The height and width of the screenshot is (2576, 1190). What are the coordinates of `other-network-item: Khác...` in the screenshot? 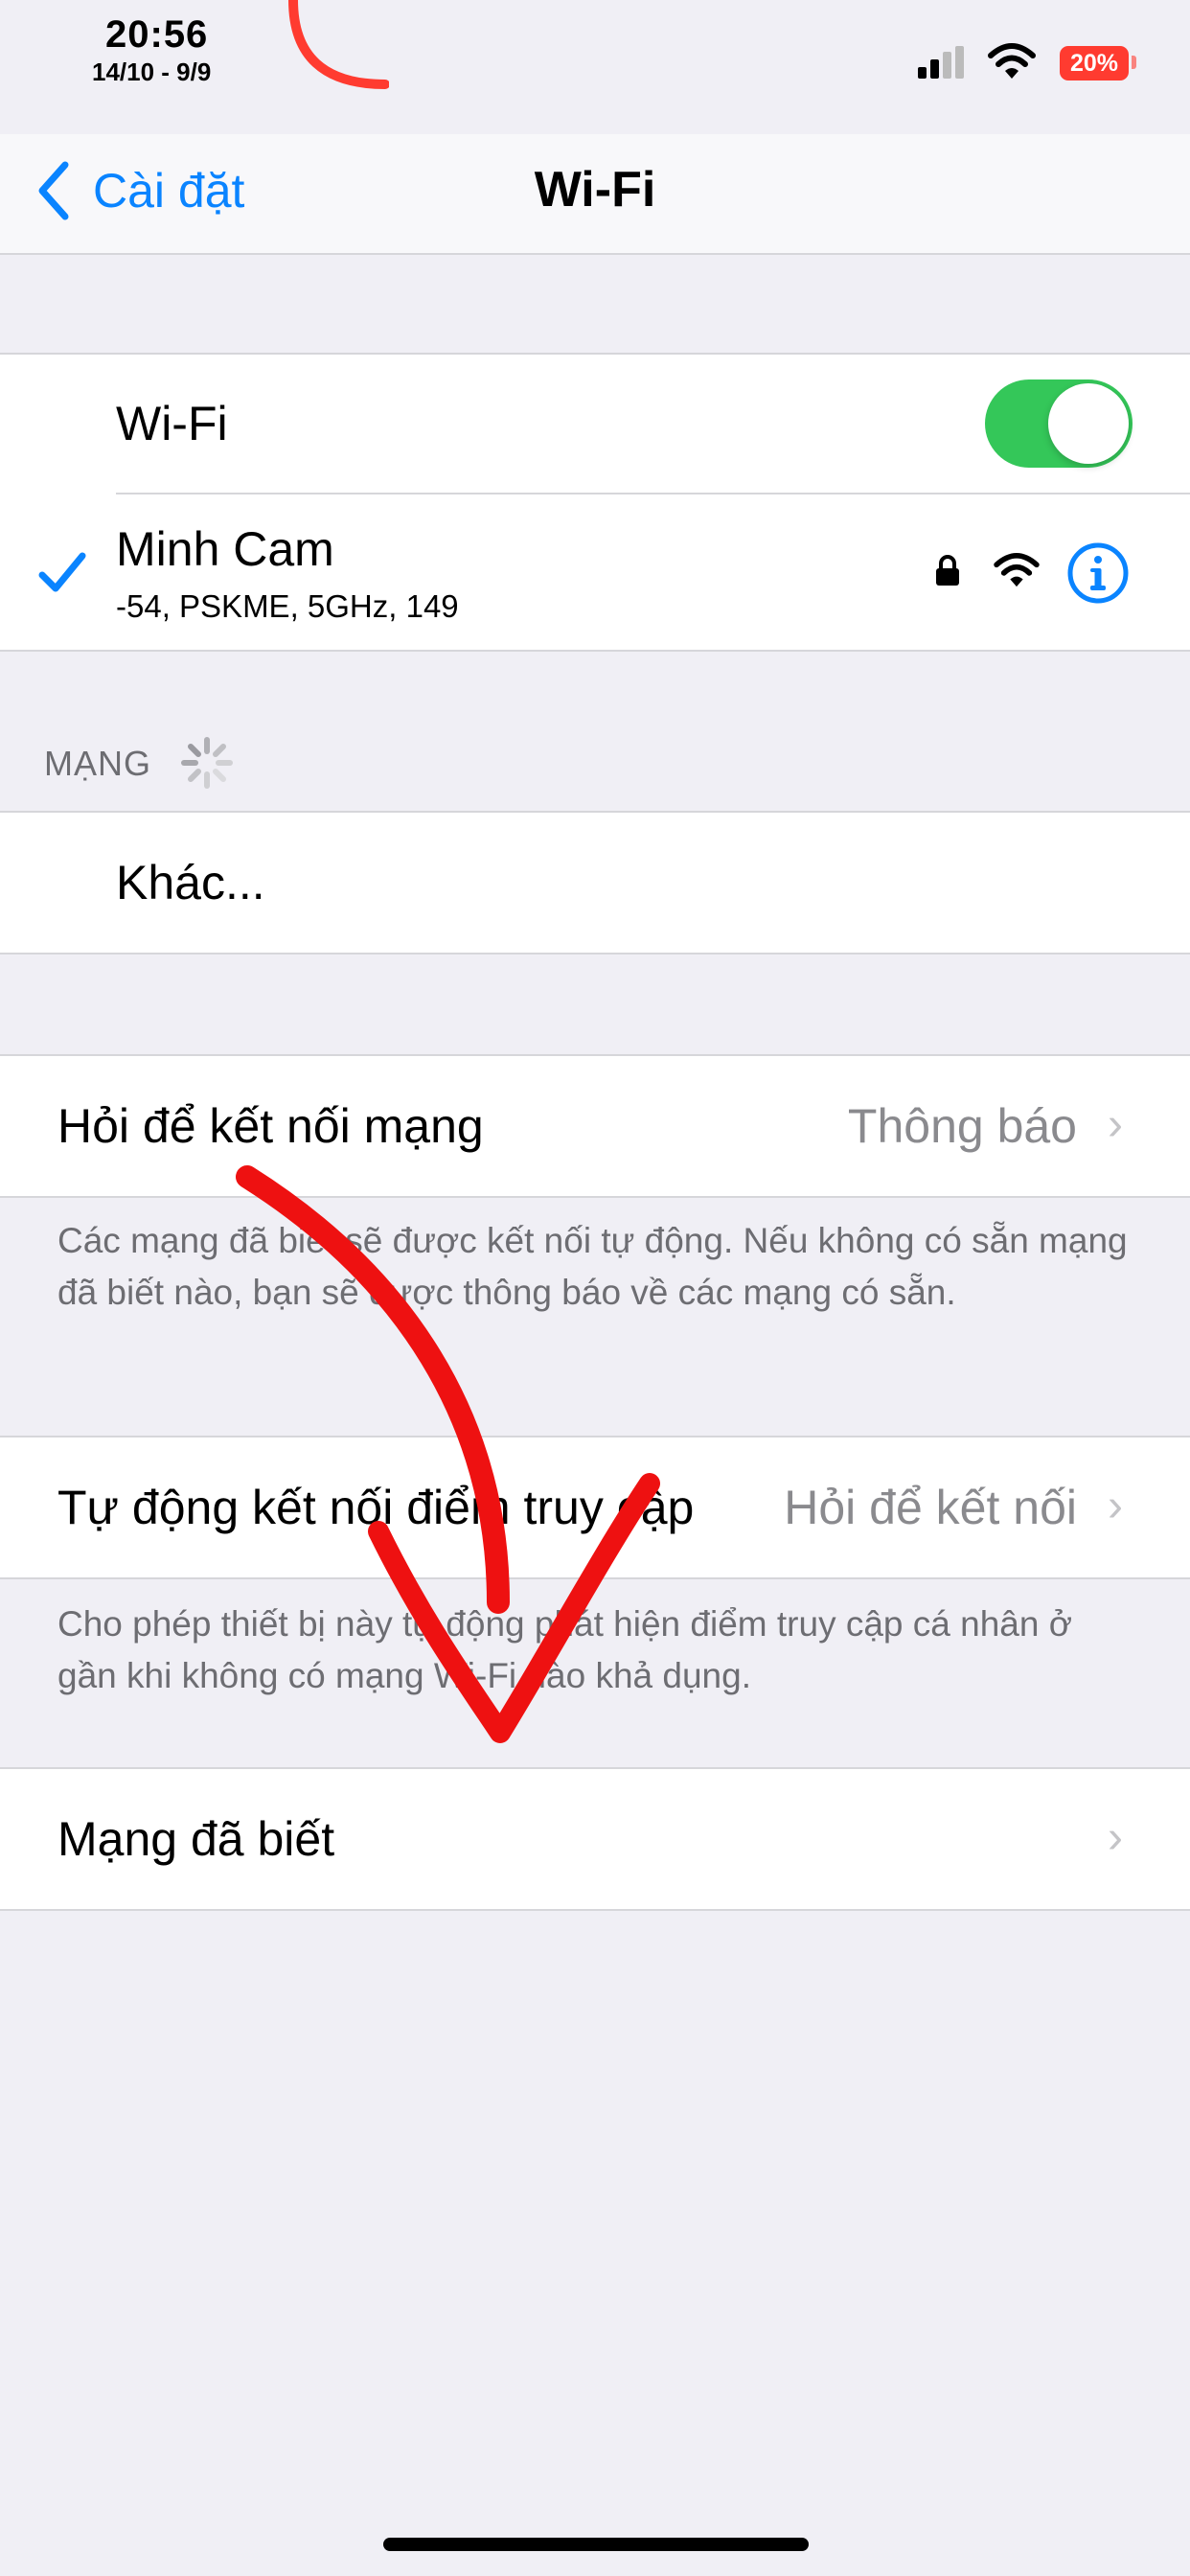 It's located at (191, 882).